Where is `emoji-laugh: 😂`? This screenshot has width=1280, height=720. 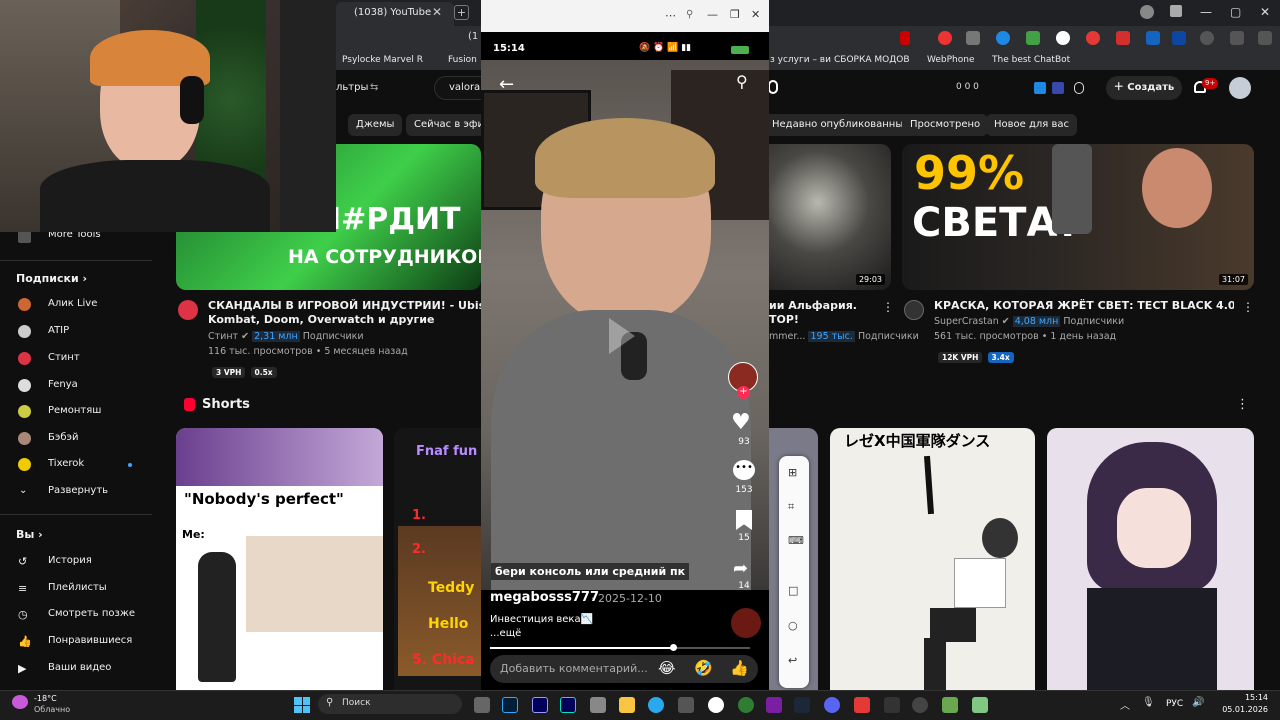 emoji-laugh: 😂 is located at coordinates (667, 668).